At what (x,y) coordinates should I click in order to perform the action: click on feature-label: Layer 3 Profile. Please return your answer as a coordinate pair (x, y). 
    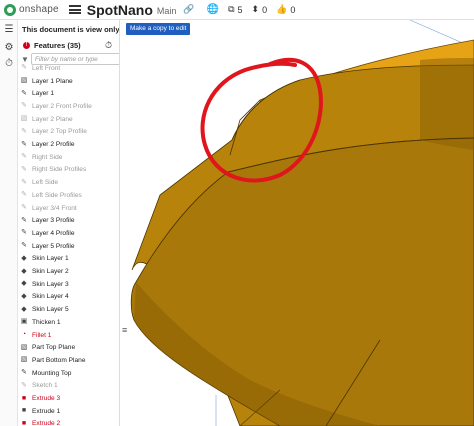
    Looking at the image, I should click on (53, 221).